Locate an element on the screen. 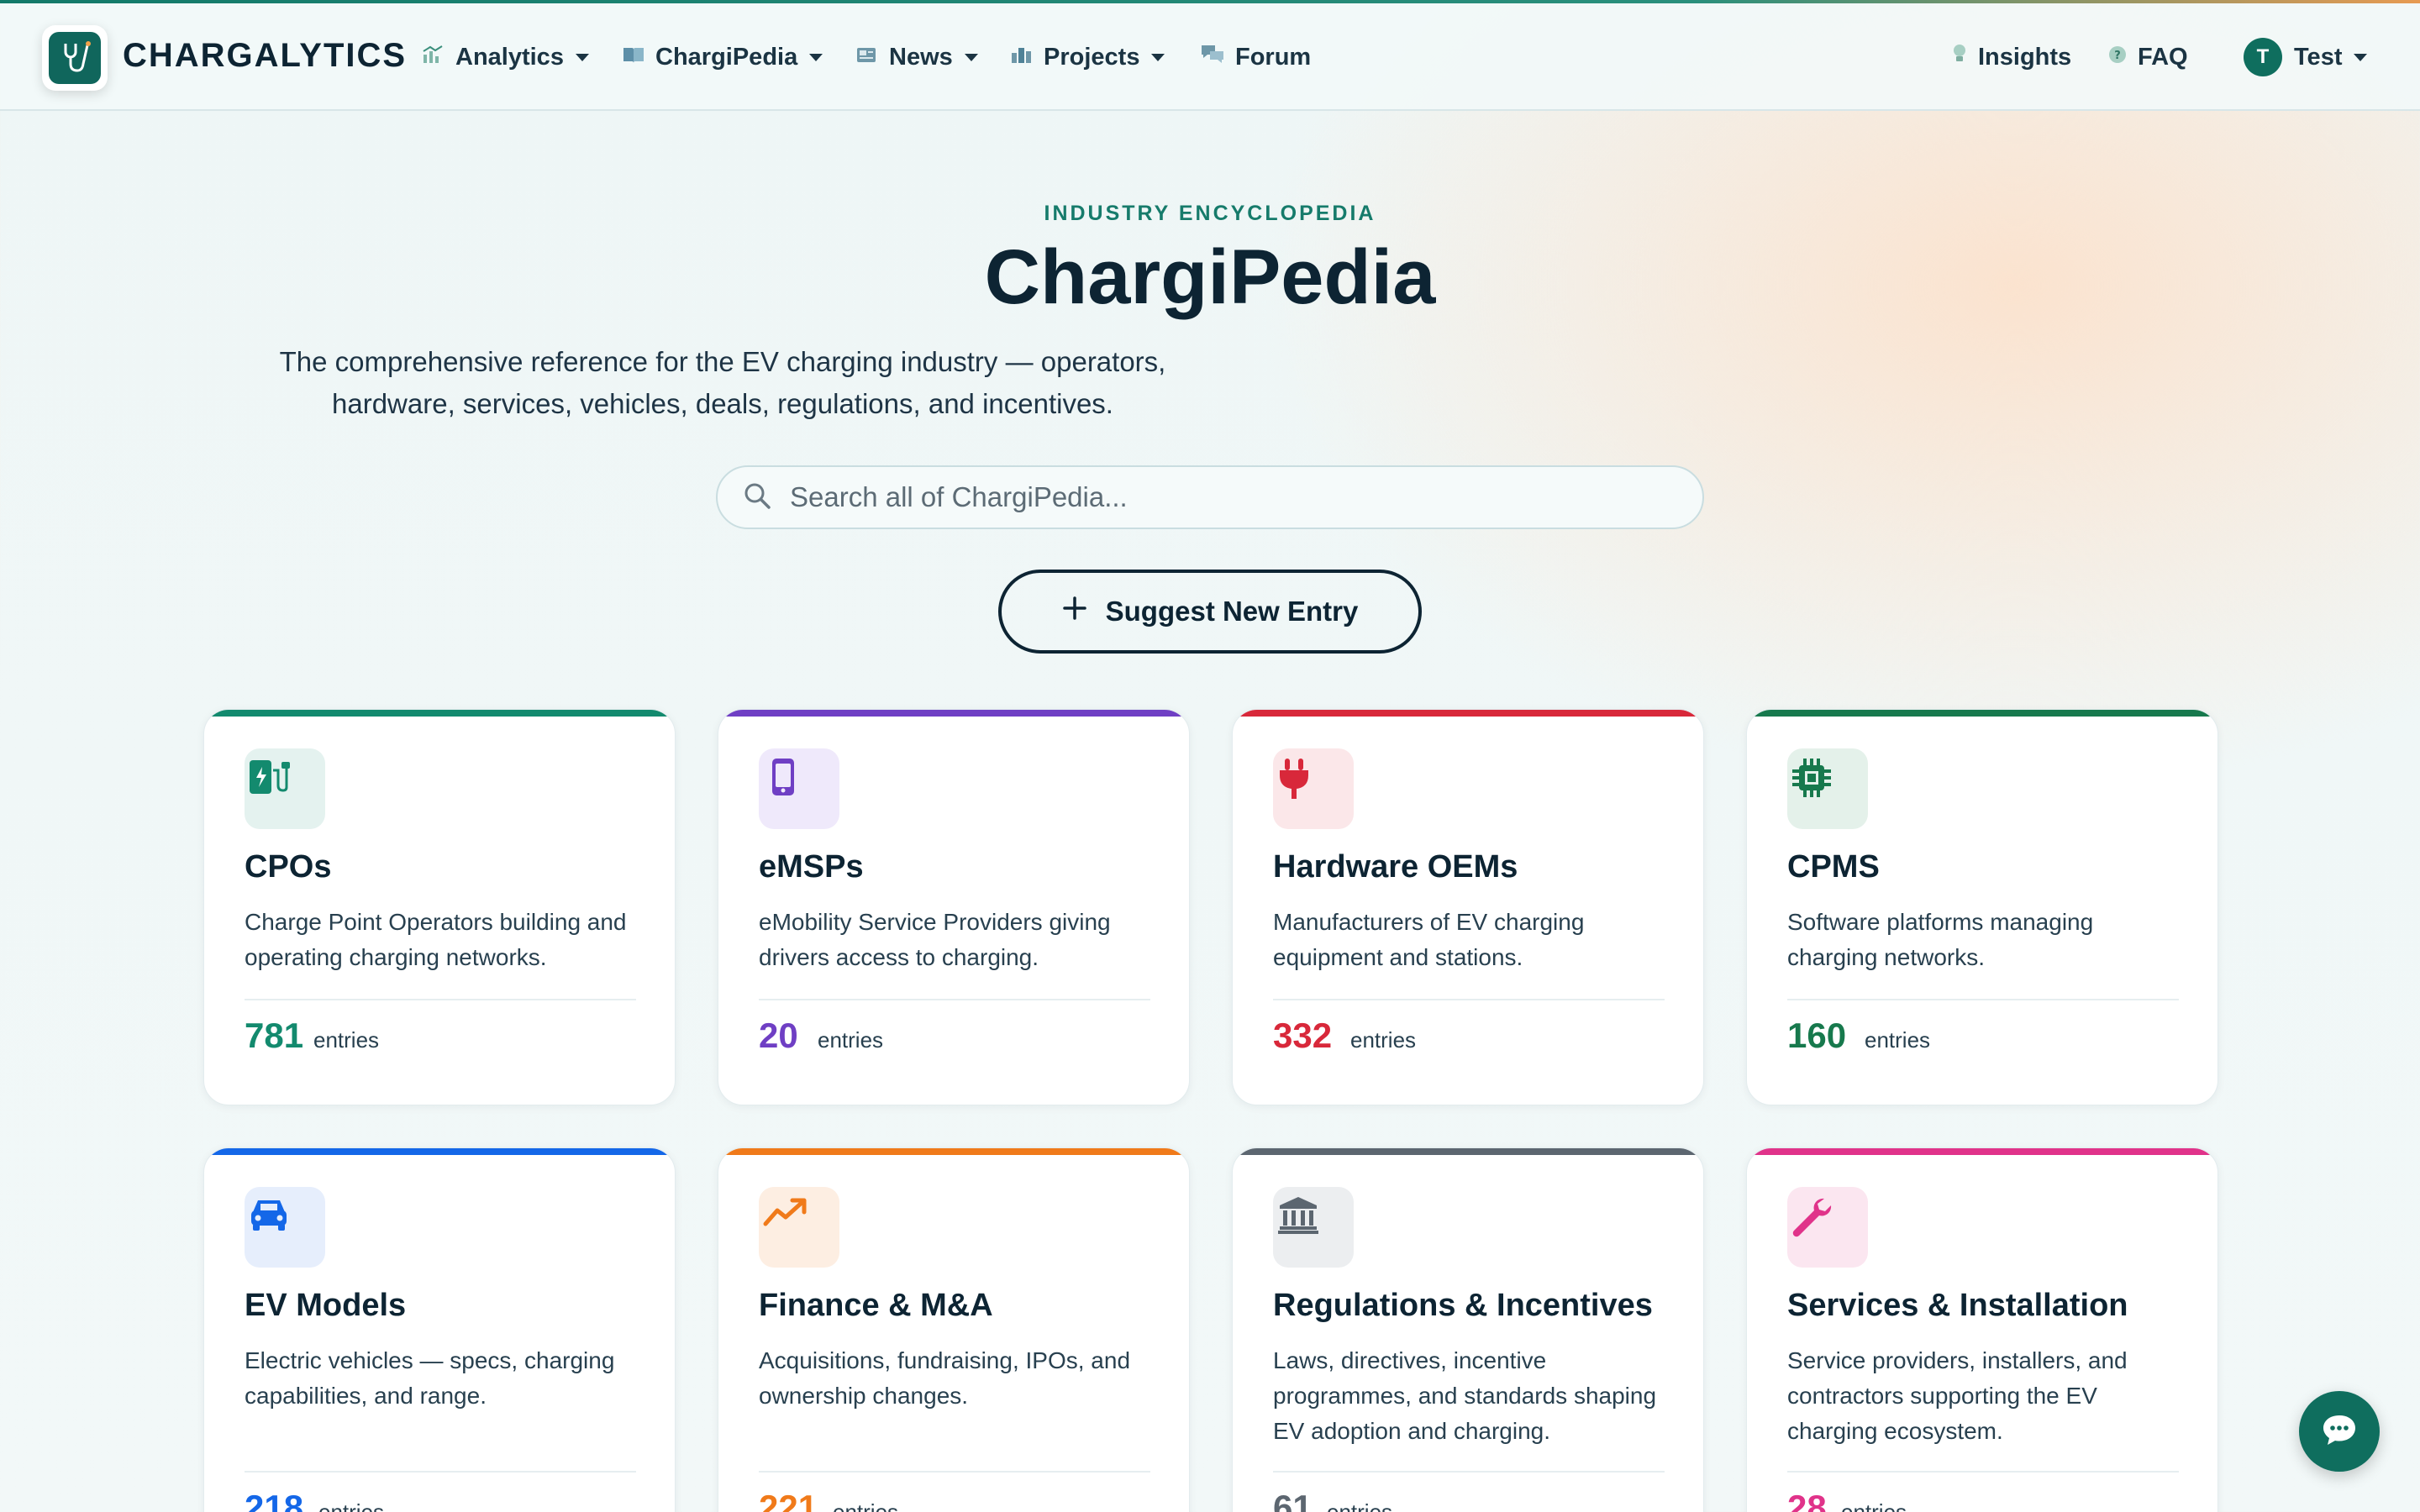 Image resolution: width=2420 pixels, height=1512 pixels. avatar: T is located at coordinates (2263, 57).